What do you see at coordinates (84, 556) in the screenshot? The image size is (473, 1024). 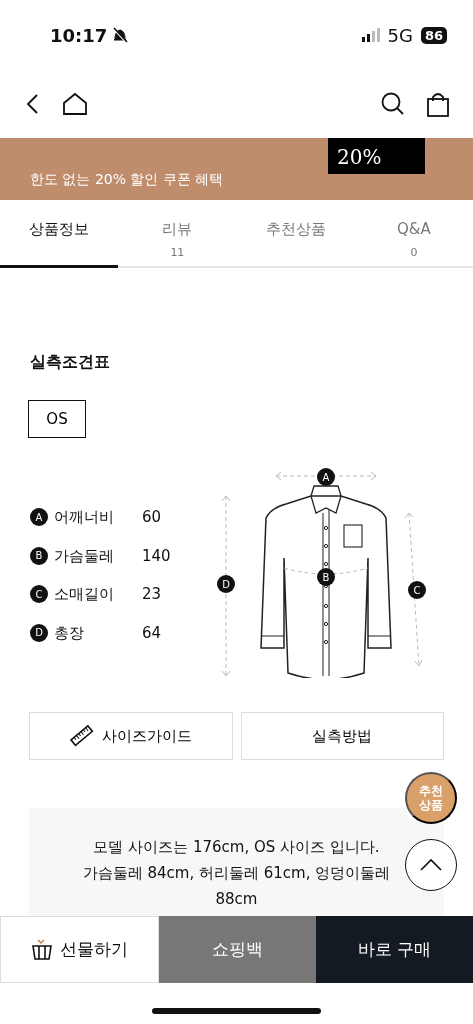 I see `measurement-label: 가슴둘레` at bounding box center [84, 556].